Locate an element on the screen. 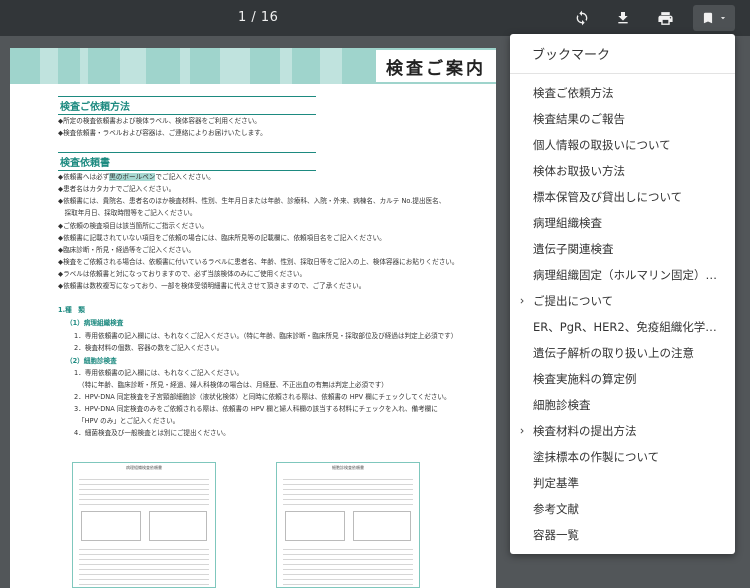 This screenshot has height=588, width=750. bookmark-label: 病理組織固定（ホルマリン固定）について is located at coordinates (630, 275).